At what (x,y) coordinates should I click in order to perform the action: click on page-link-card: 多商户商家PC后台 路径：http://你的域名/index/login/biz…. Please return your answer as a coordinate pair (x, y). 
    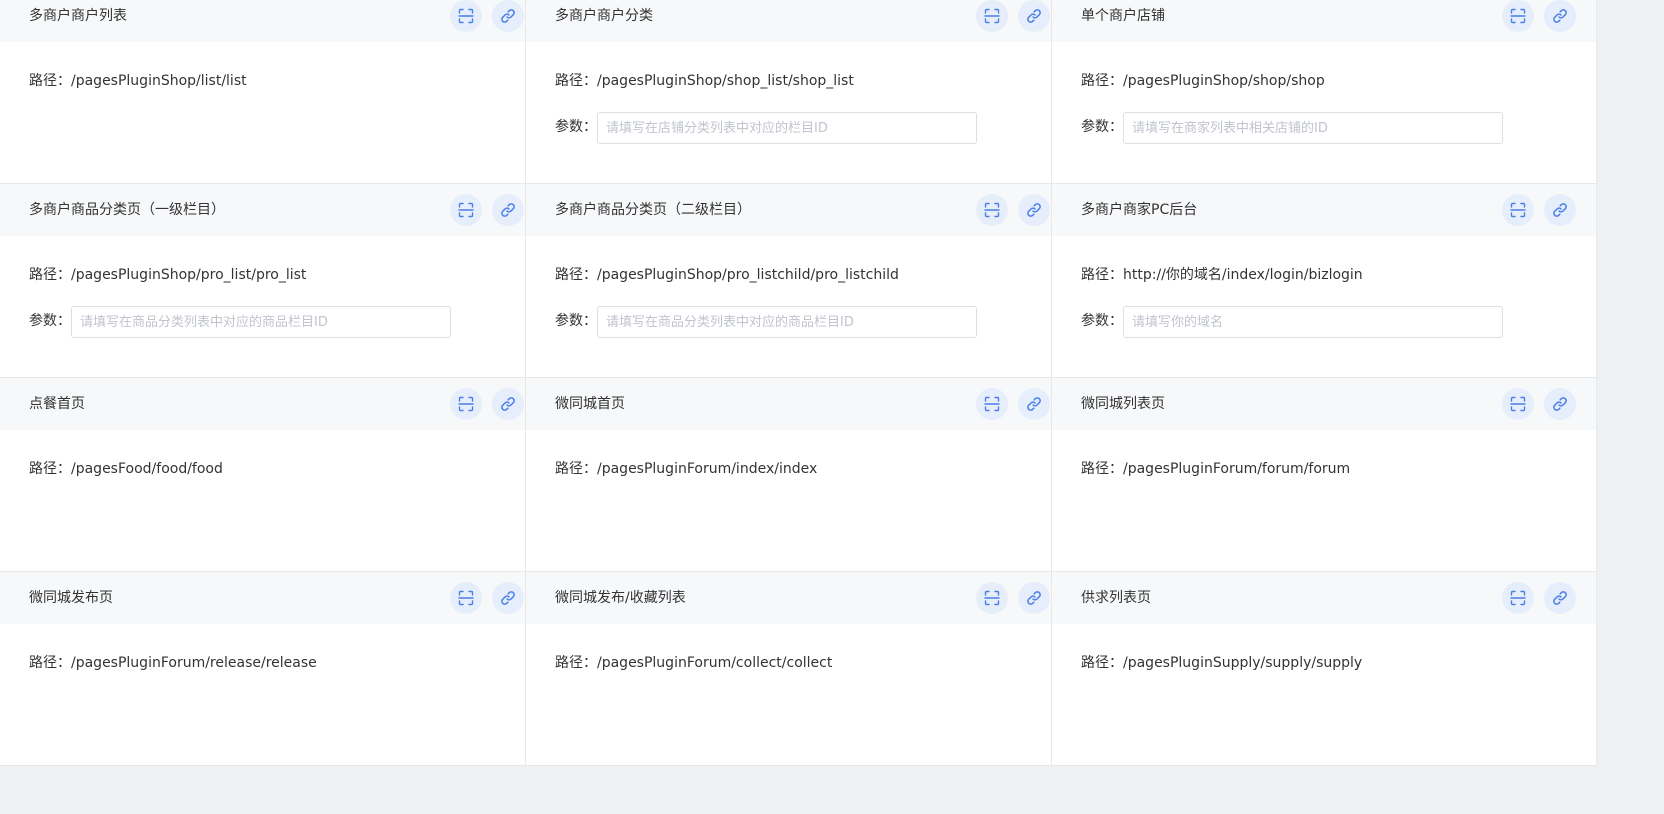
    Looking at the image, I should click on (1324, 280).